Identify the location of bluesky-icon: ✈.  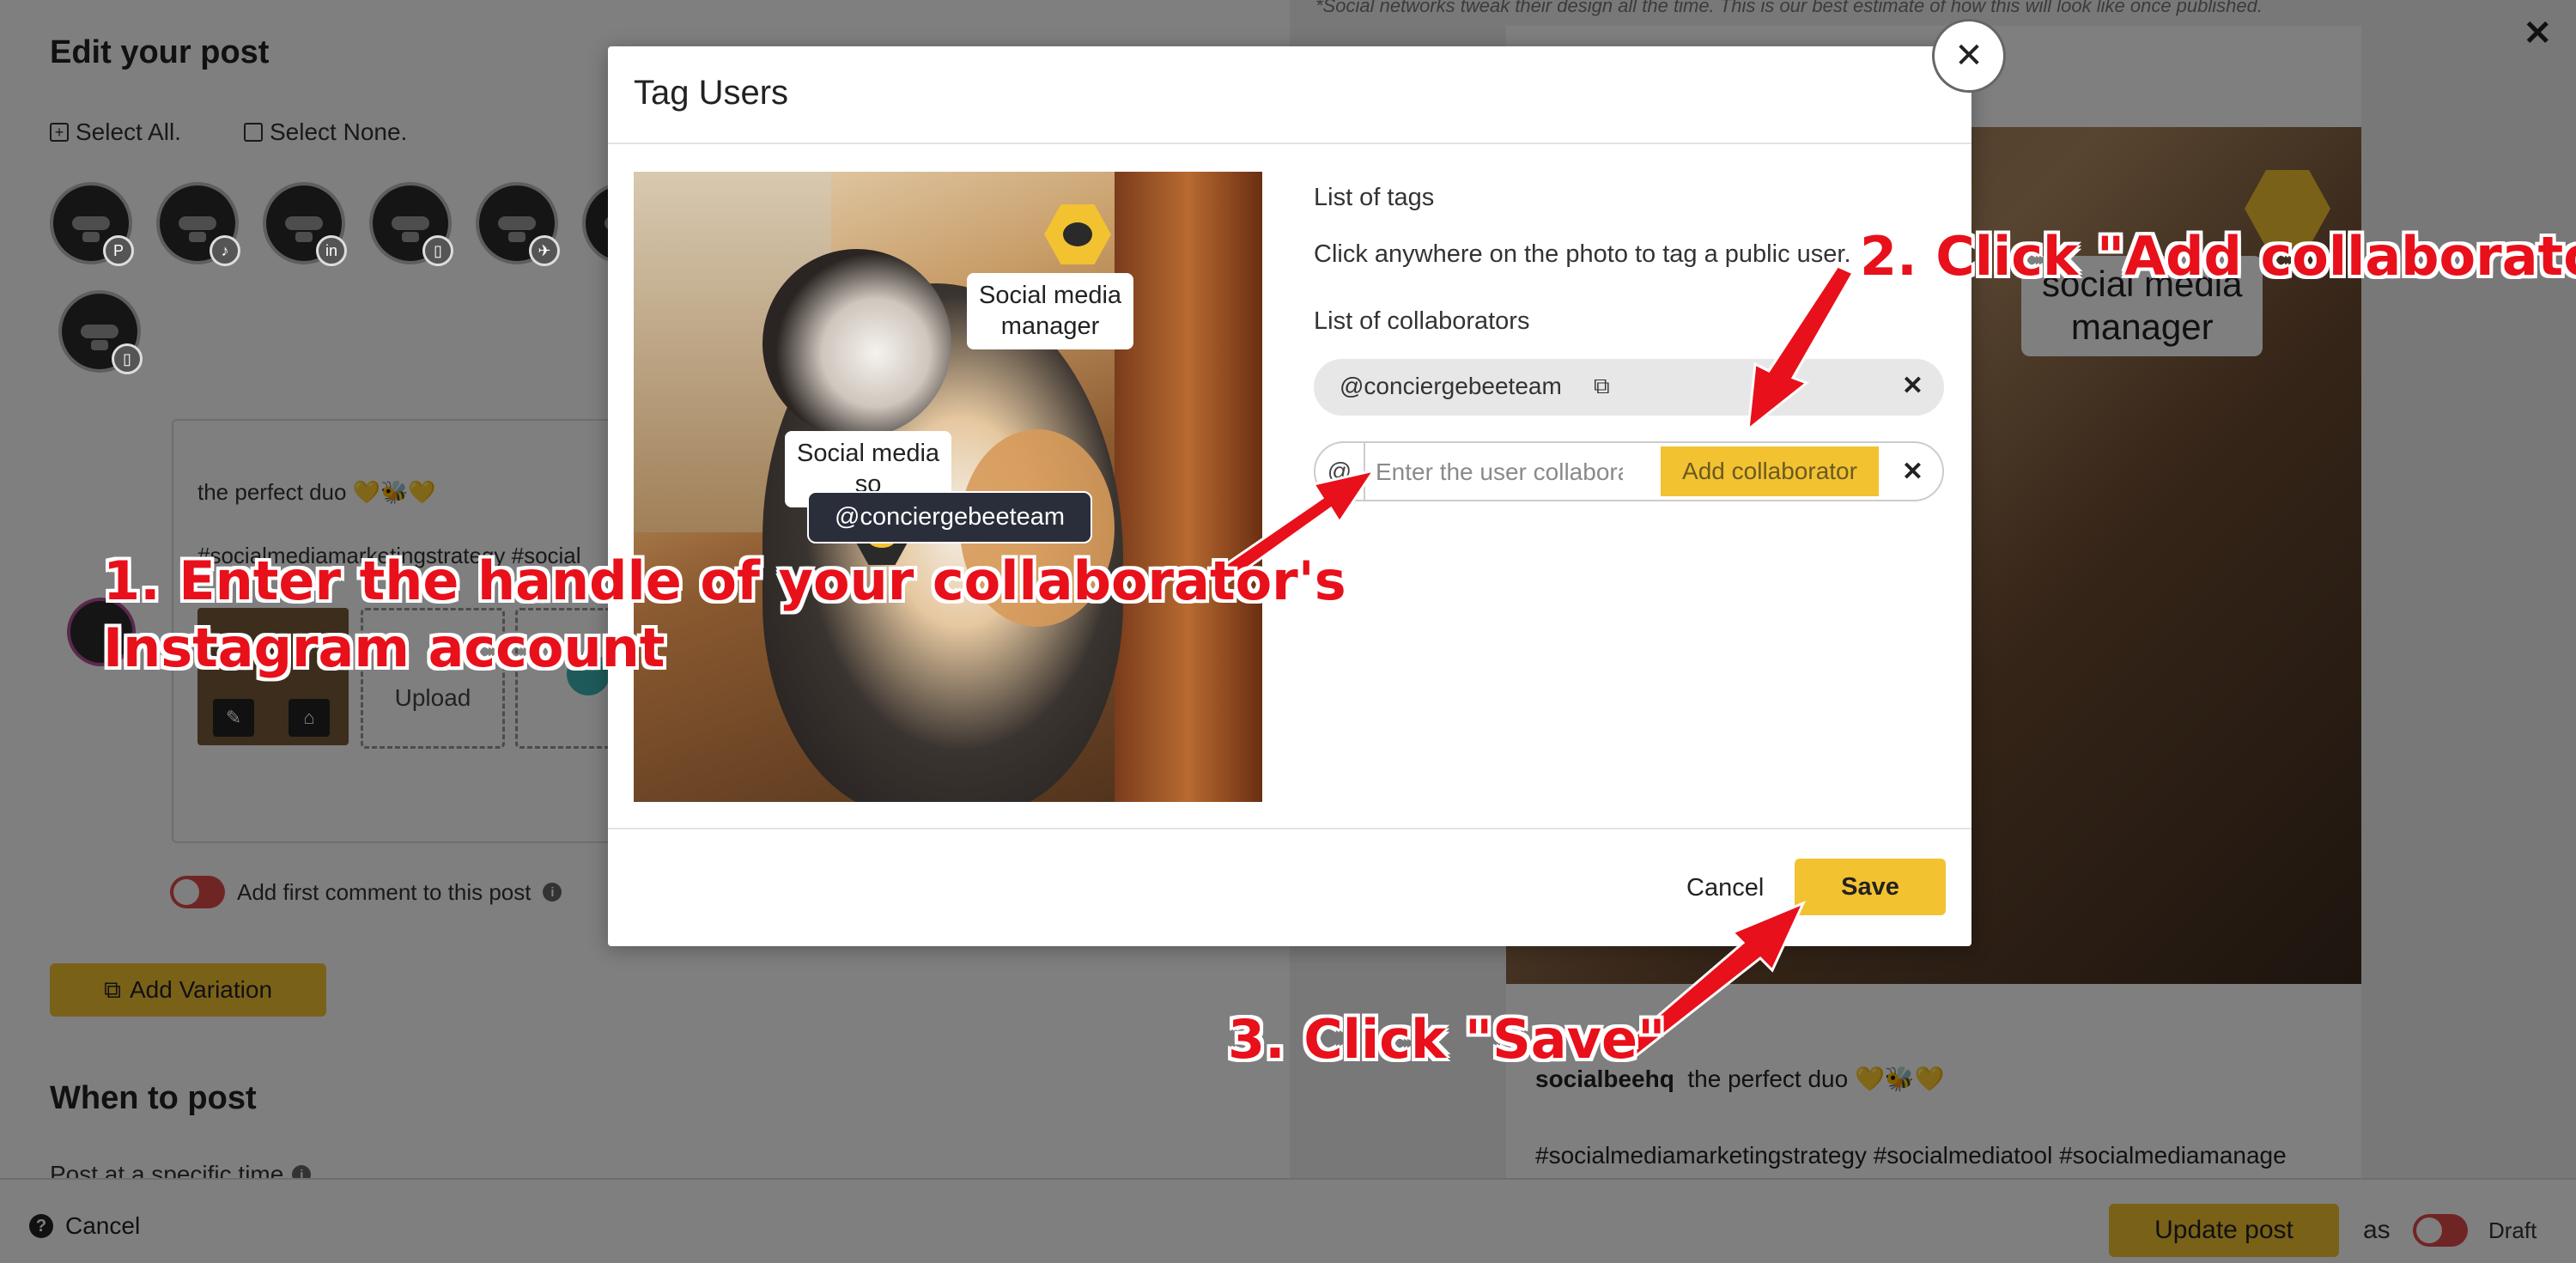
(544, 250).